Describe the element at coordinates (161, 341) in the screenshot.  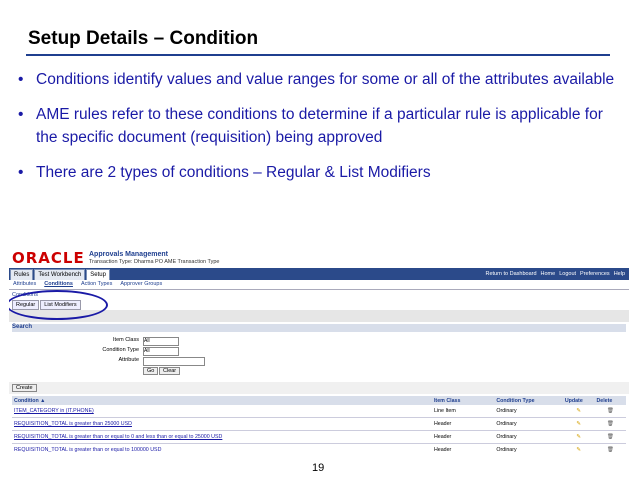
I see `item-class-select: All` at that location.